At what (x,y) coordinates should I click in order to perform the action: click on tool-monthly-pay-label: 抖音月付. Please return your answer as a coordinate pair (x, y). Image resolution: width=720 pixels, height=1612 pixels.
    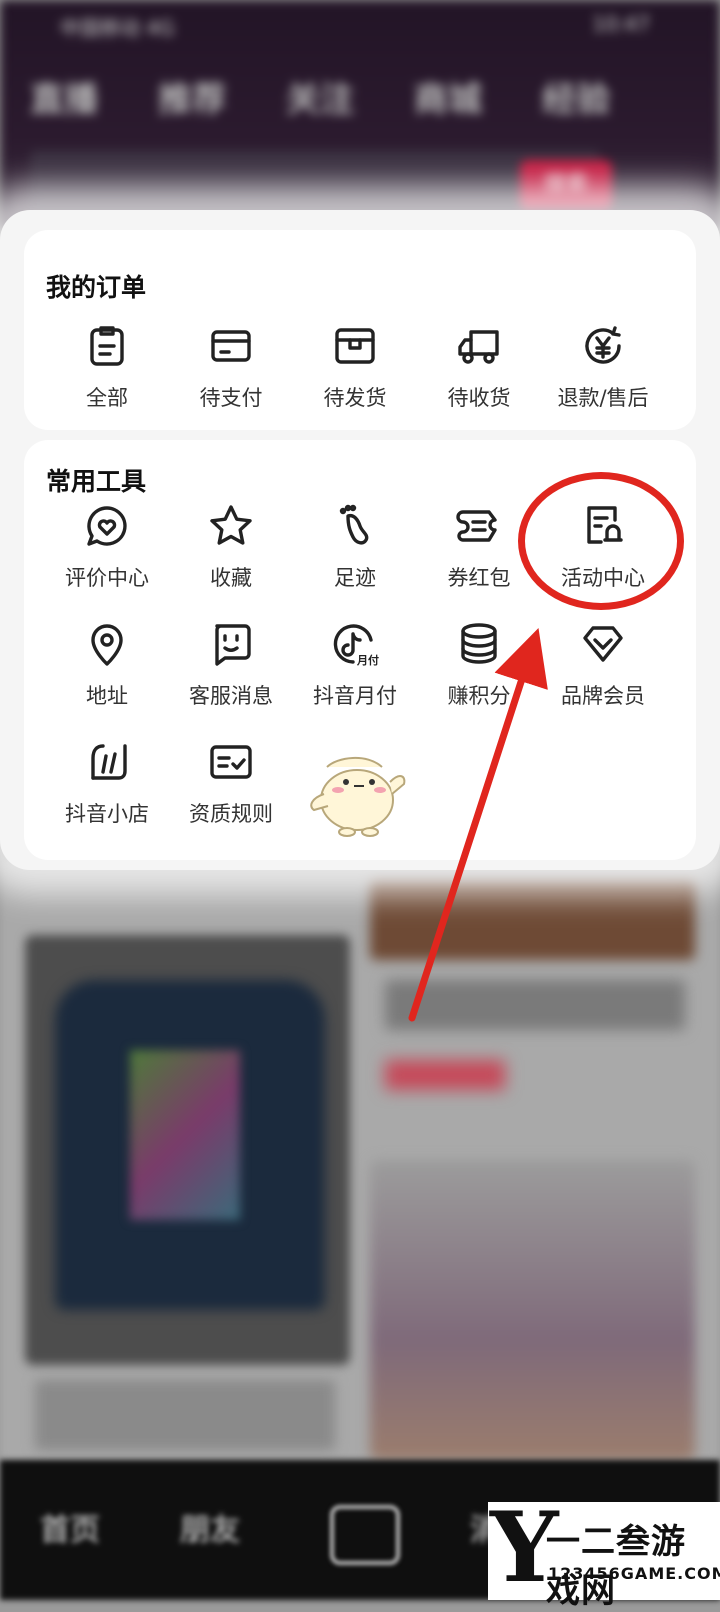
    Looking at the image, I should click on (355, 696).